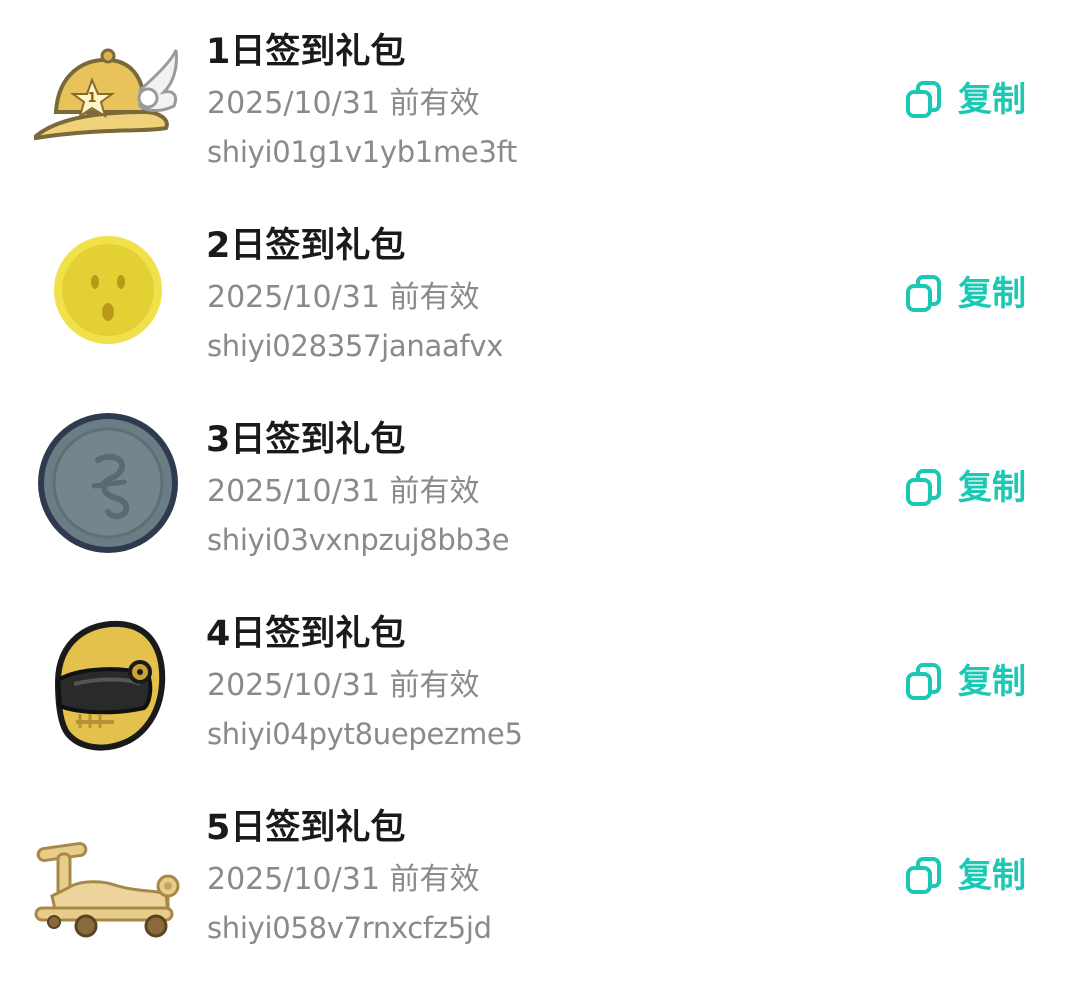  Describe the element at coordinates (306, 440) in the screenshot. I see `item-title: 3日签到礼包` at that location.